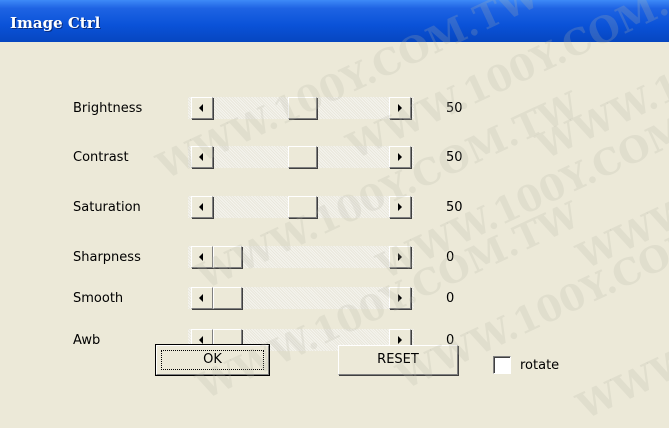 The width and height of the screenshot is (669, 428). I want to click on reset-button: RESET, so click(398, 360).